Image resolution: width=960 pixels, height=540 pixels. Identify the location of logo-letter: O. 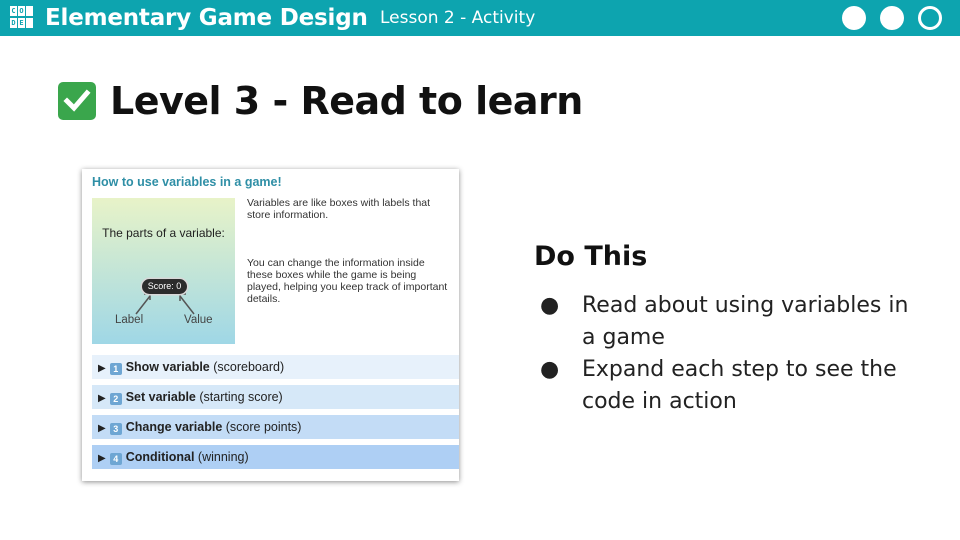
(21, 11).